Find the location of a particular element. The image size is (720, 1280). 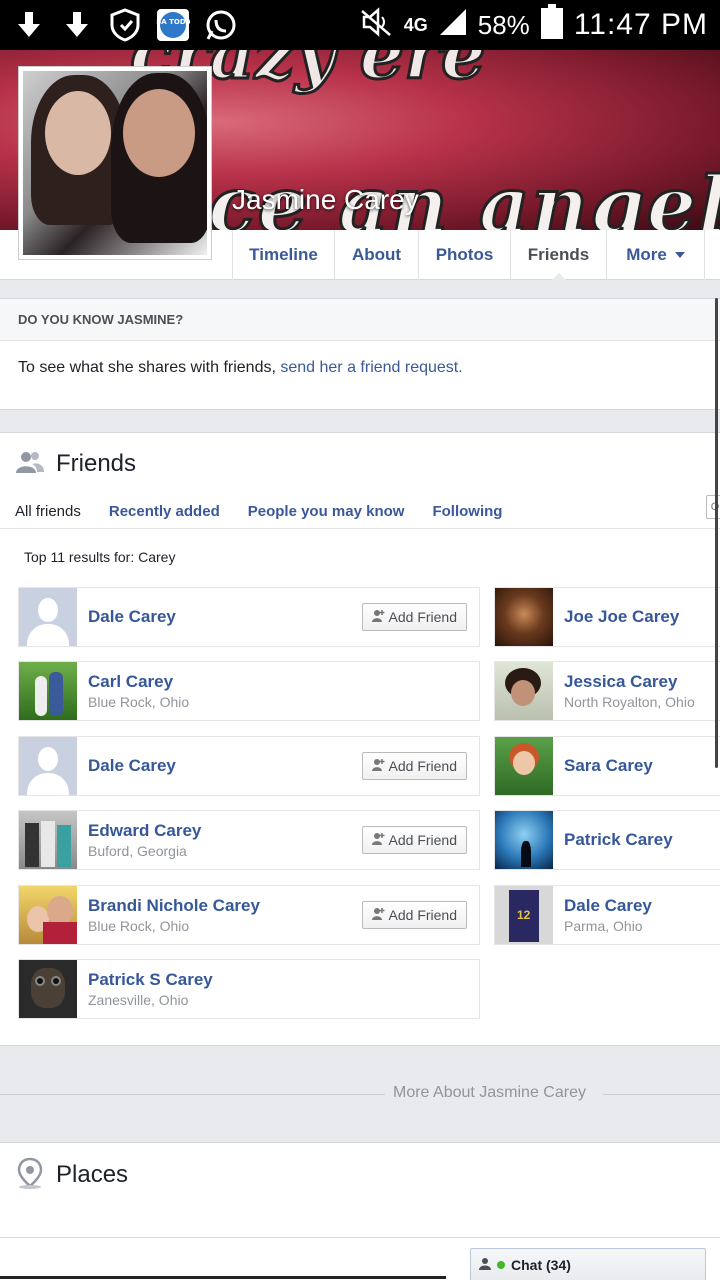

friend-avatar: 12 is located at coordinates (524, 915).